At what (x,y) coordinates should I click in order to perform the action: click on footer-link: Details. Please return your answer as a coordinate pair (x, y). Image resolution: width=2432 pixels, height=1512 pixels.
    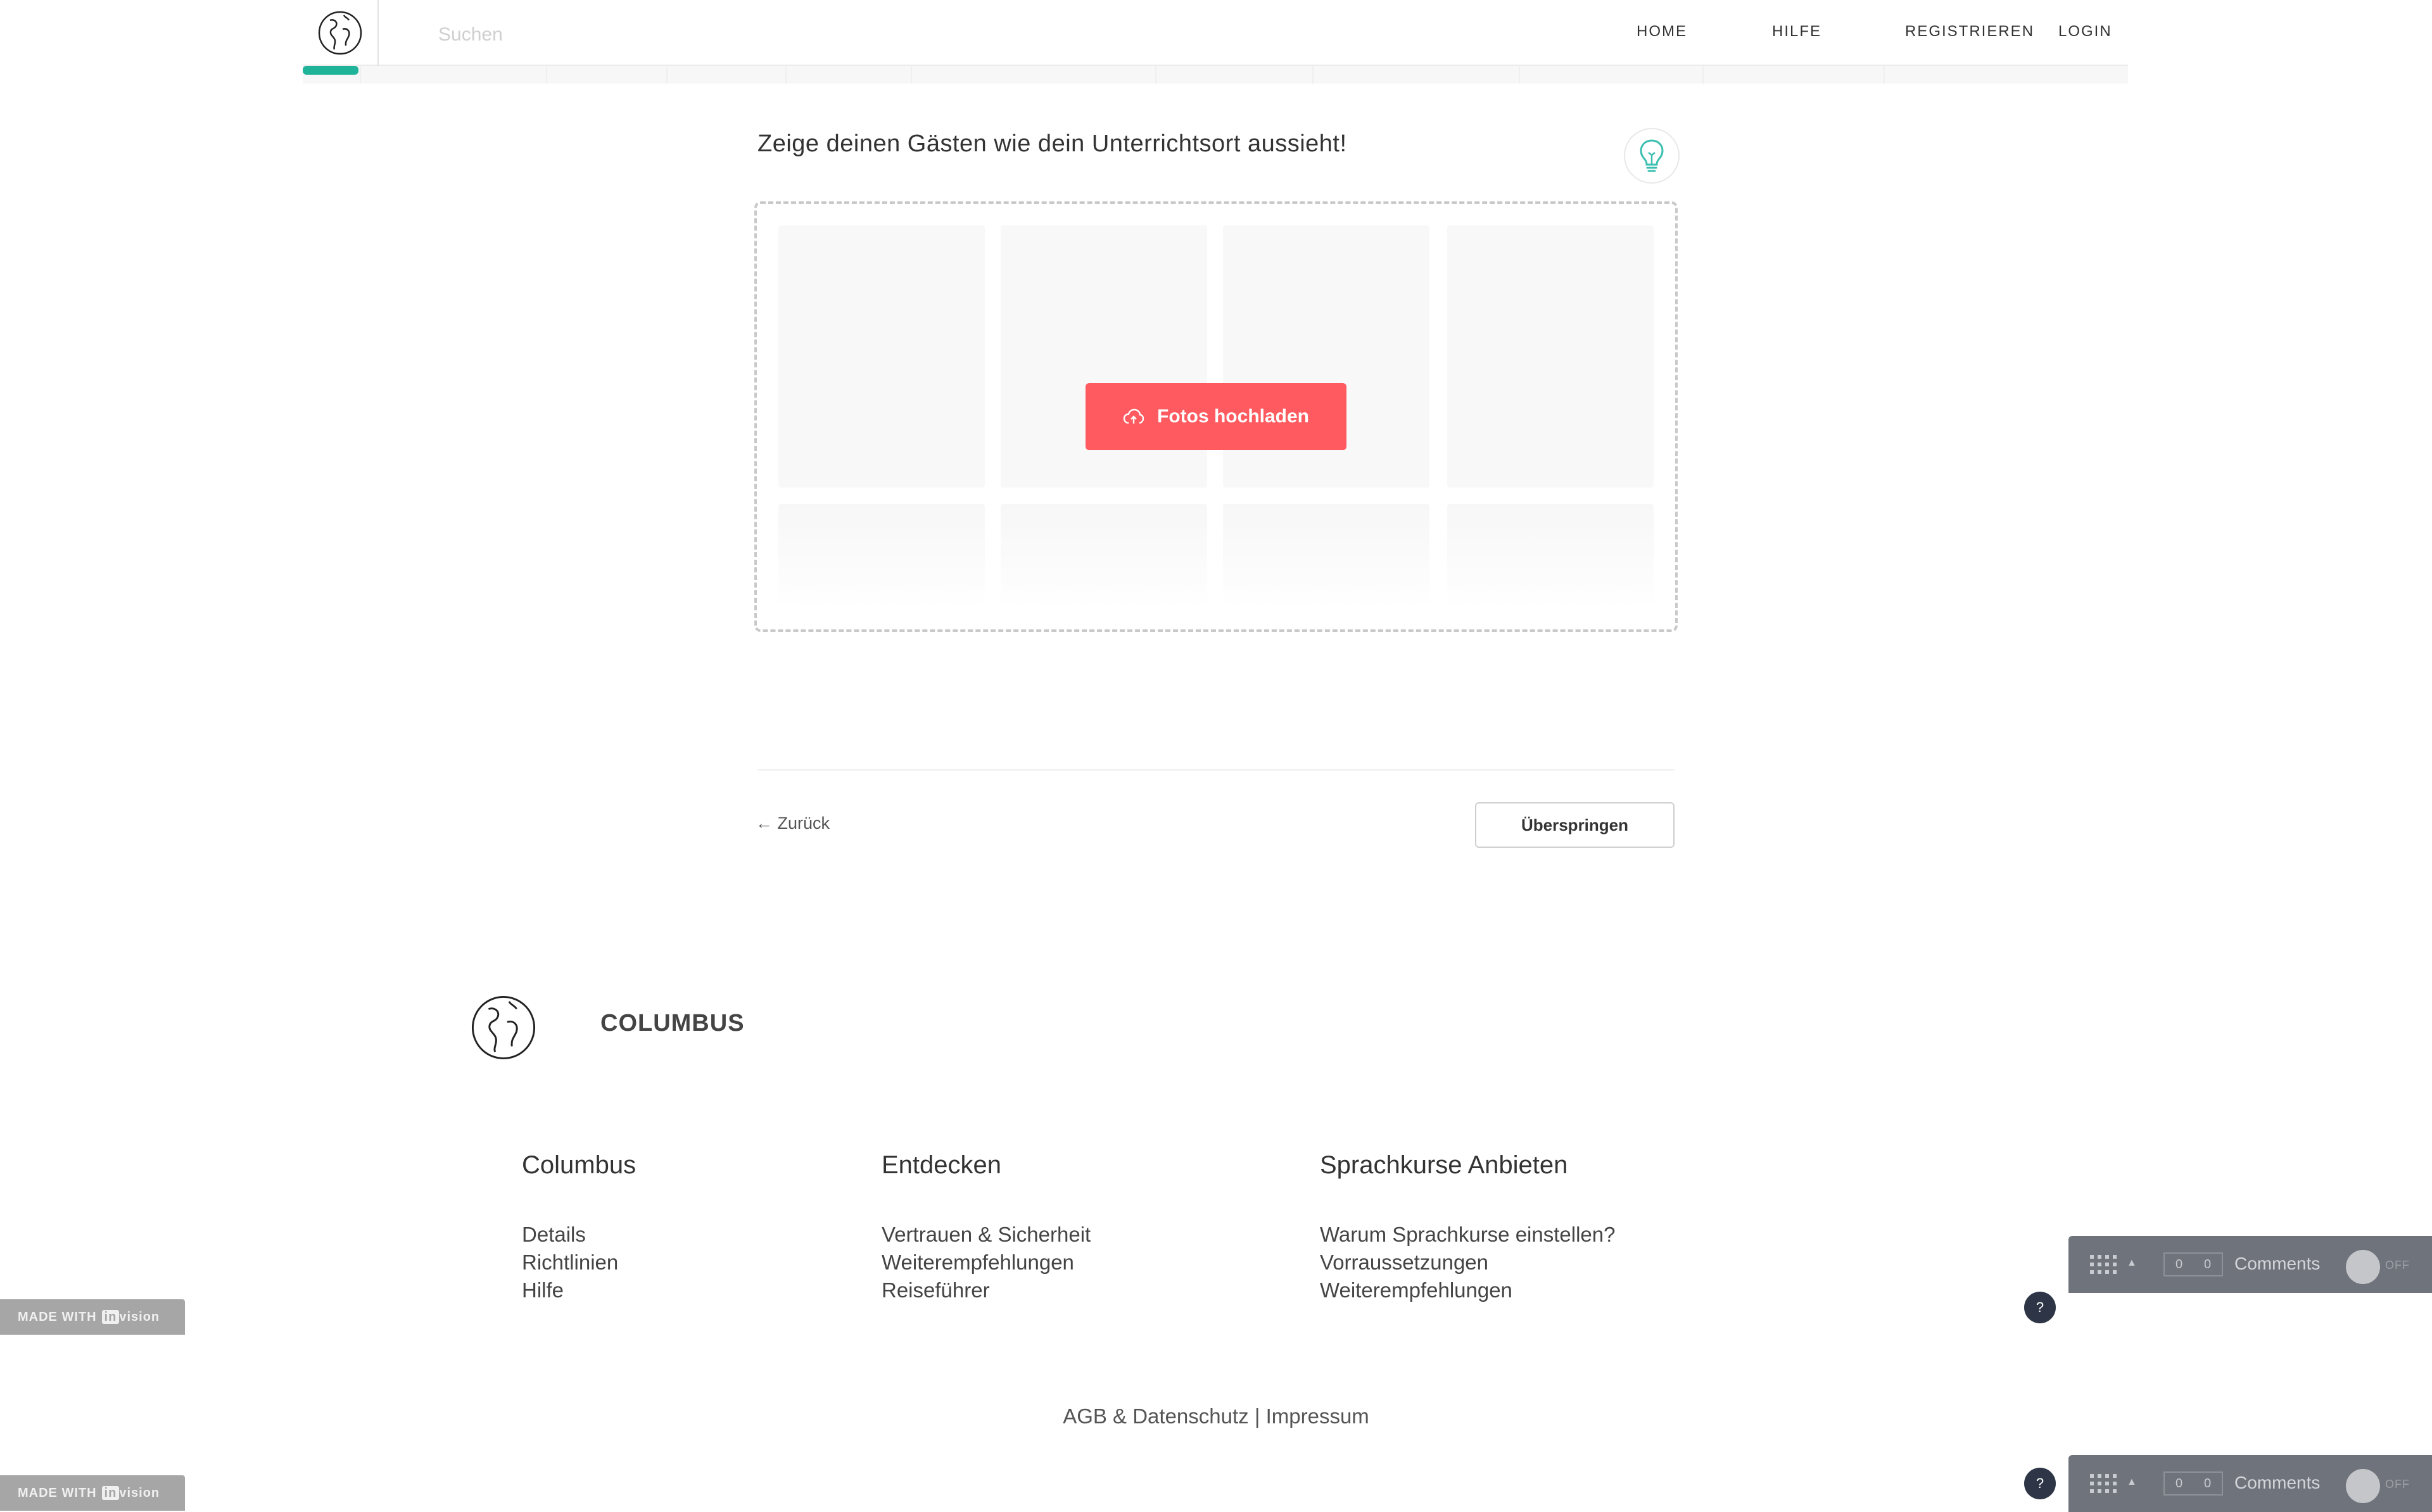
    Looking at the image, I should click on (570, 1235).